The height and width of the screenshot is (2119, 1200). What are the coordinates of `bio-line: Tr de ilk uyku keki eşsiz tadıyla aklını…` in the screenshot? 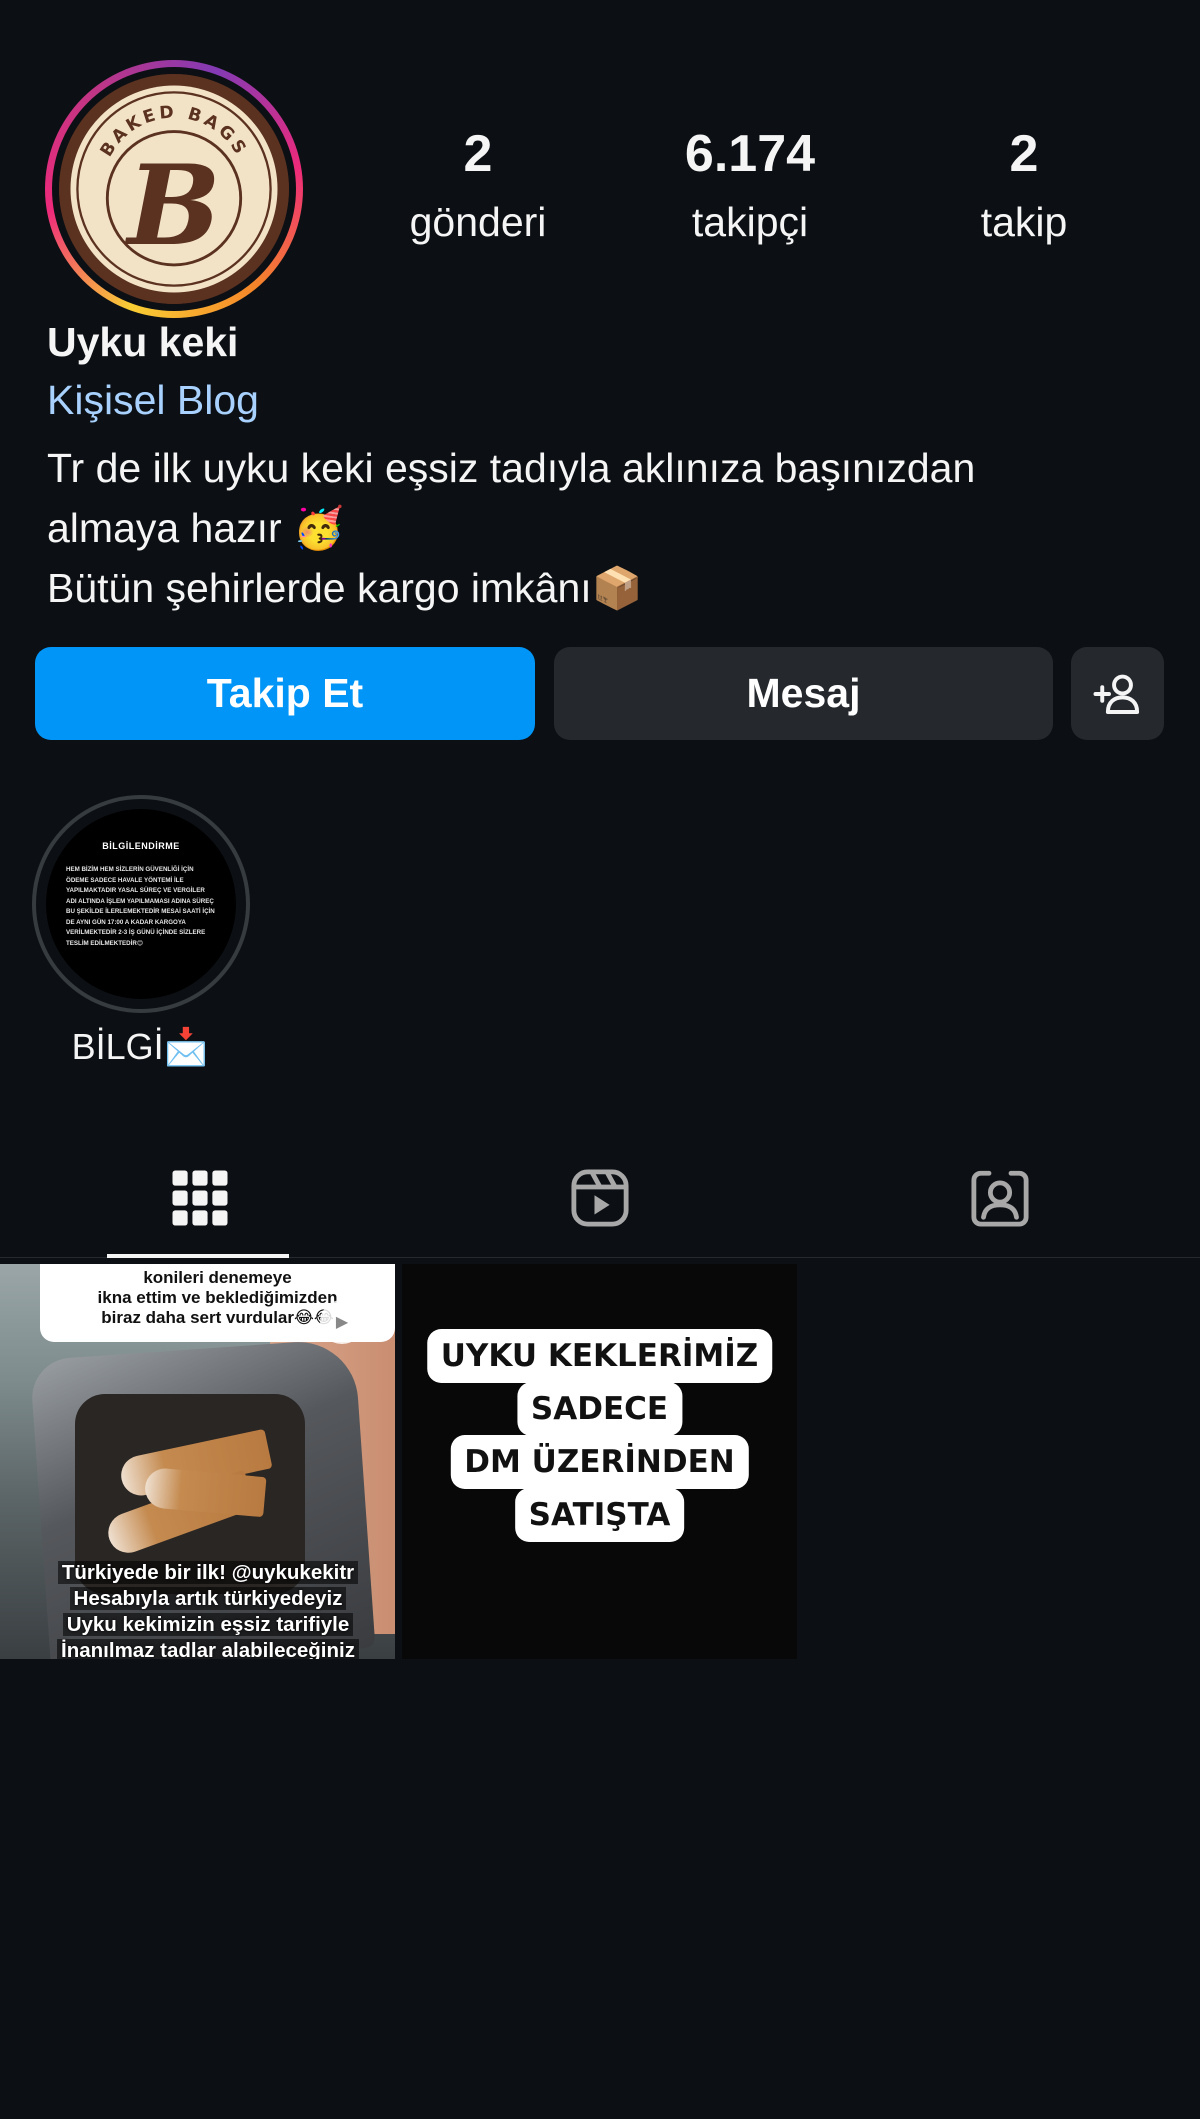 It's located at (511, 468).